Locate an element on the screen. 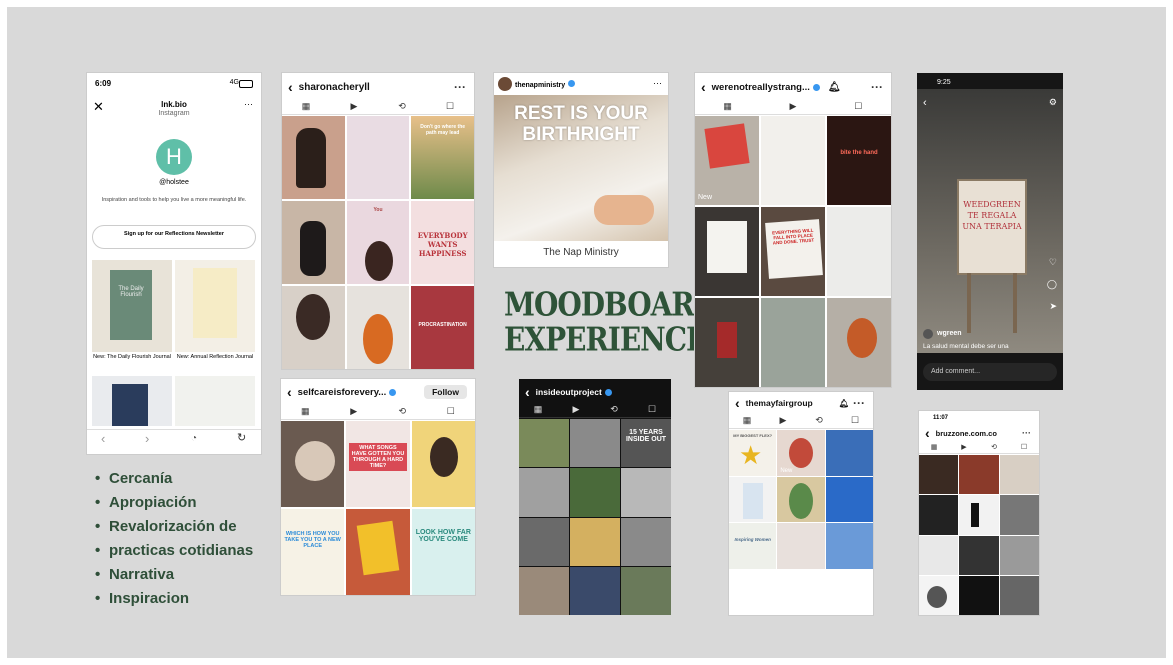 The height and width of the screenshot is (665, 1173). post-tile: 15 YEARS INSIDE OUT is located at coordinates (646, 443).